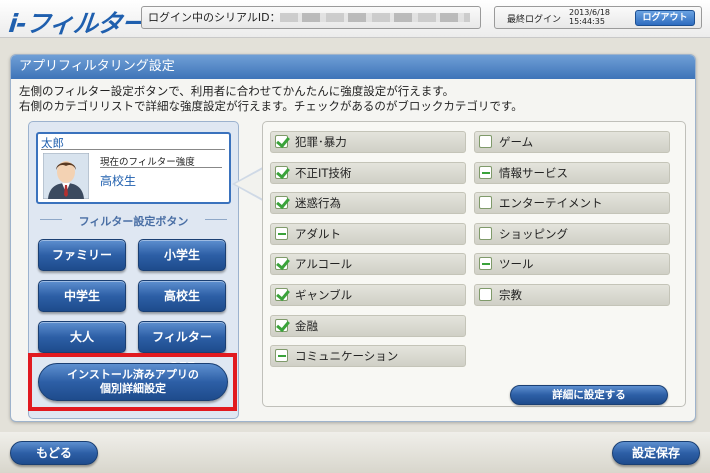 The width and height of the screenshot is (710, 473). I want to click on filter-family-button: ファミリー, so click(82, 255).